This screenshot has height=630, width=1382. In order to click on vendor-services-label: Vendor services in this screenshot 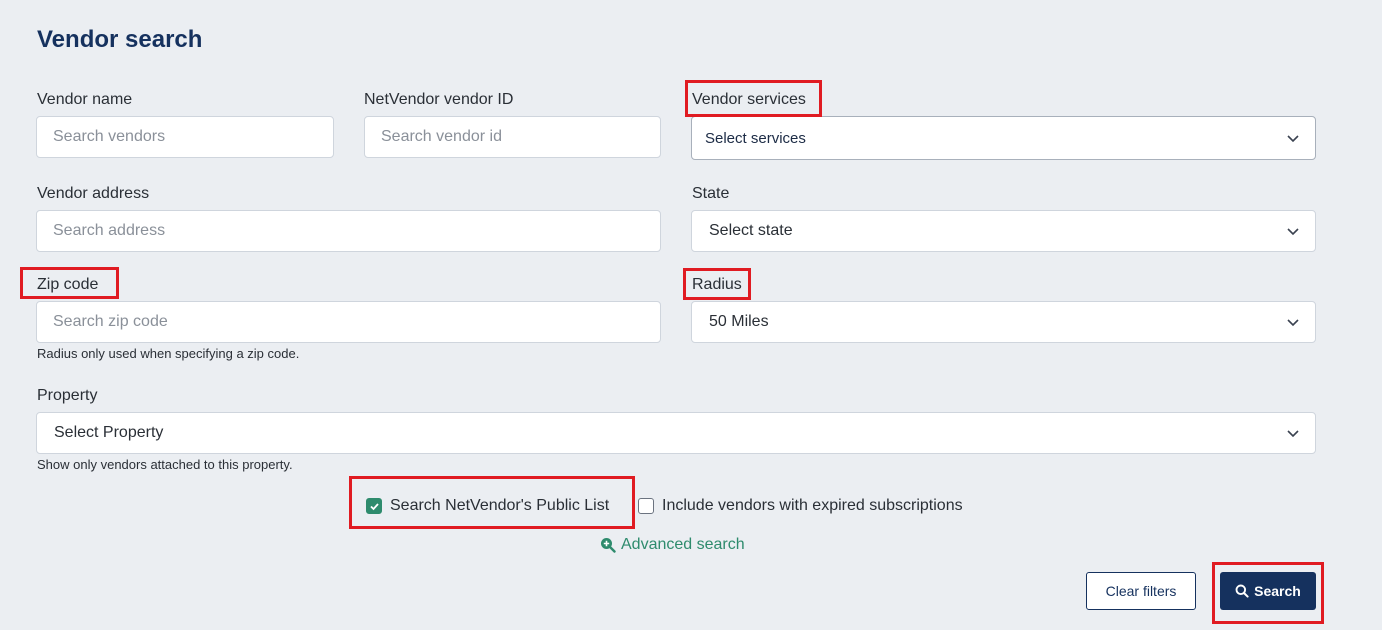, I will do `click(749, 99)`.